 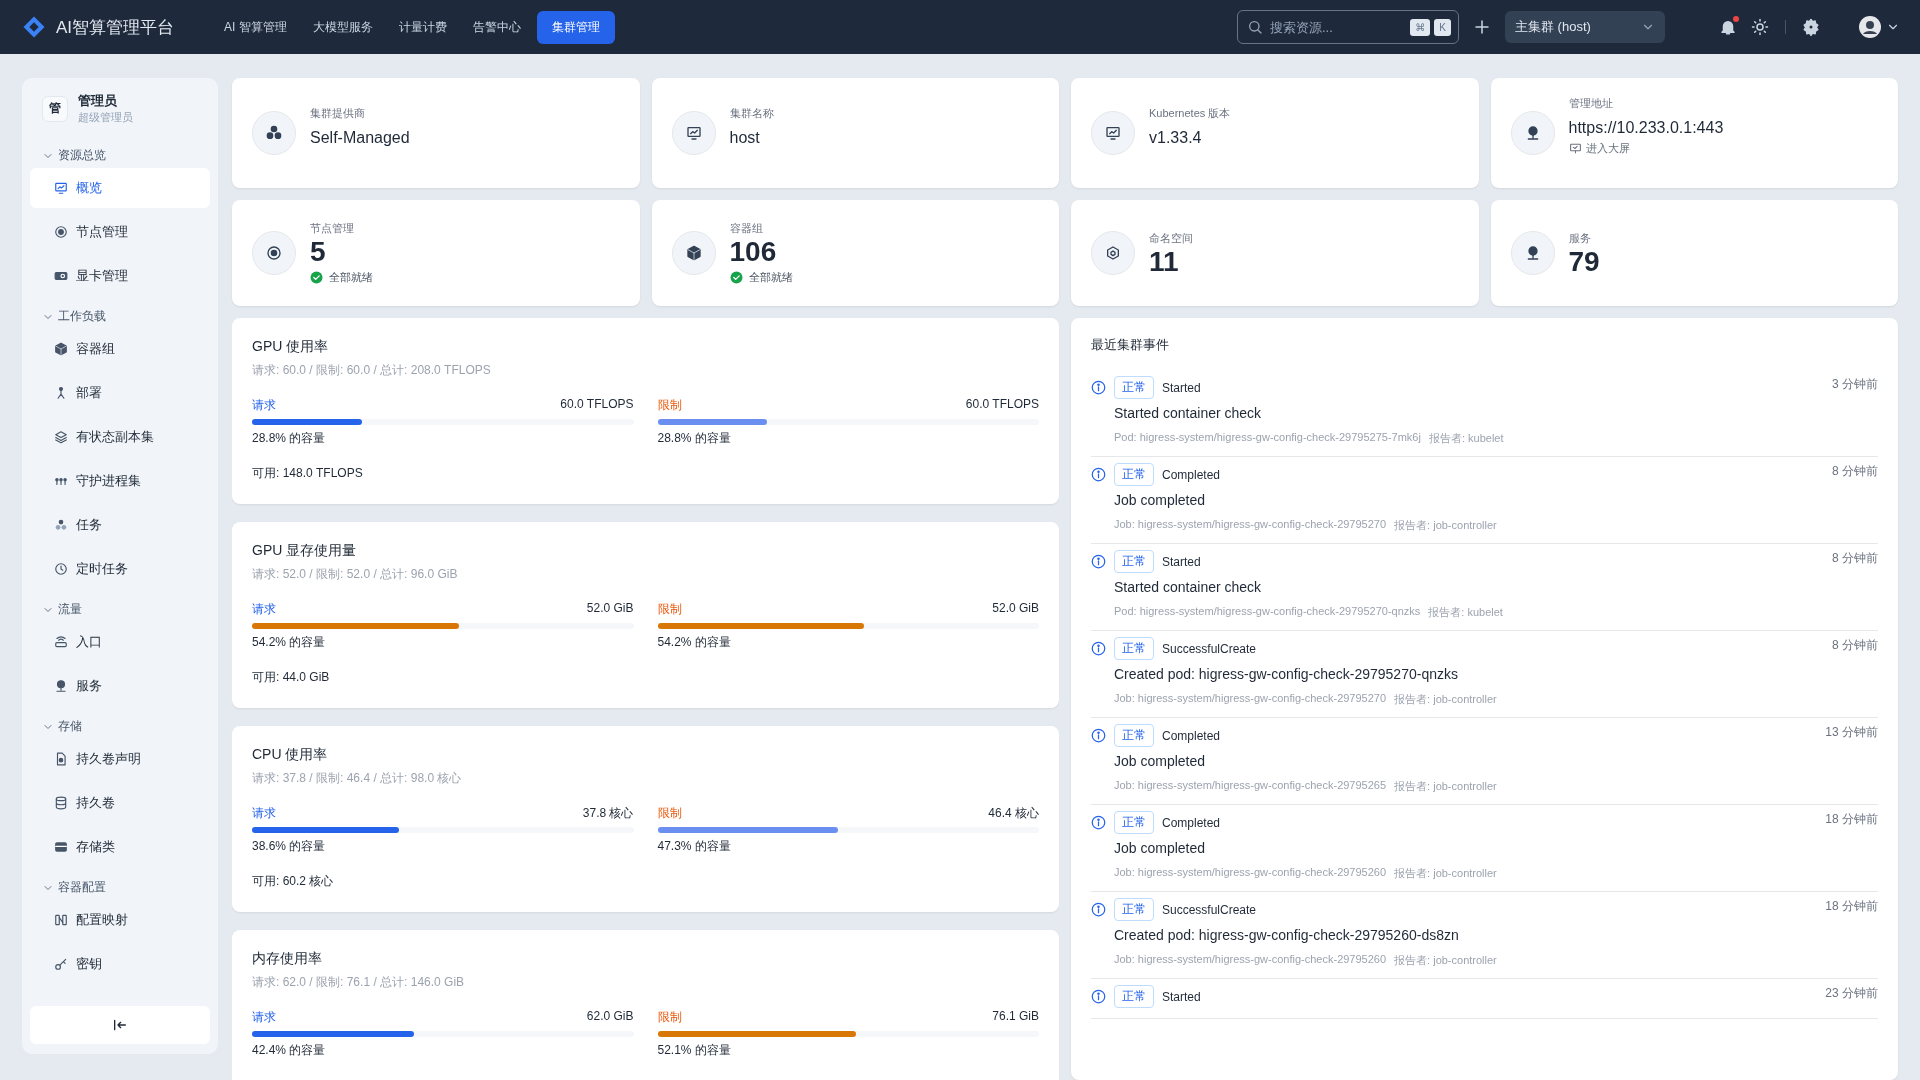 I want to click on card-title: GPU 使用率, so click(x=291, y=347).